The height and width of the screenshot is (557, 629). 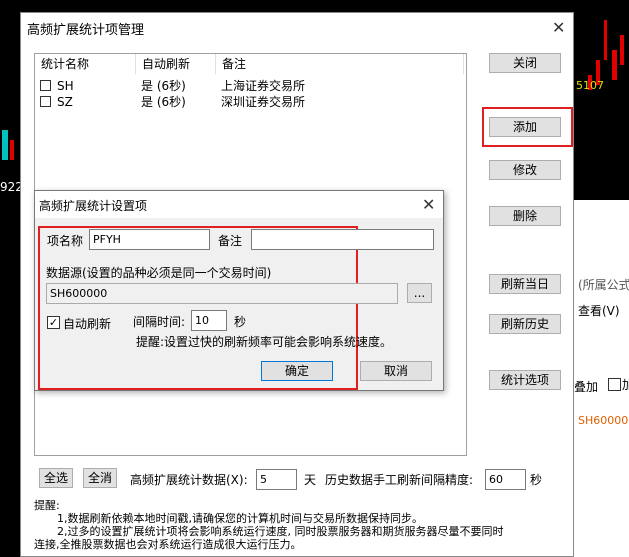 I want to click on note-label: 备注, so click(x=230, y=241).